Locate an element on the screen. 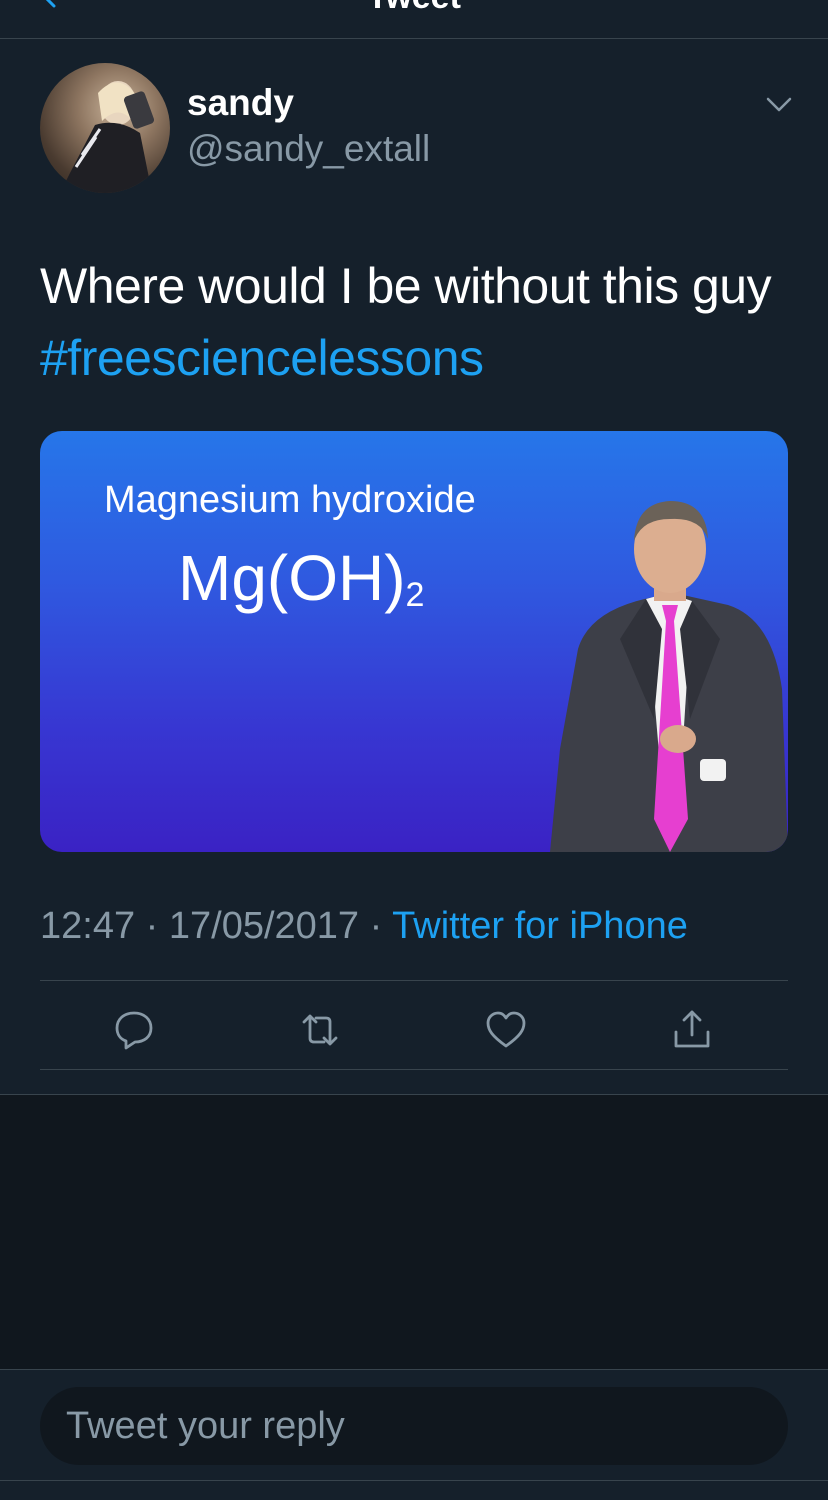  tweet-date: 17/05/2017 is located at coordinates (264, 926).